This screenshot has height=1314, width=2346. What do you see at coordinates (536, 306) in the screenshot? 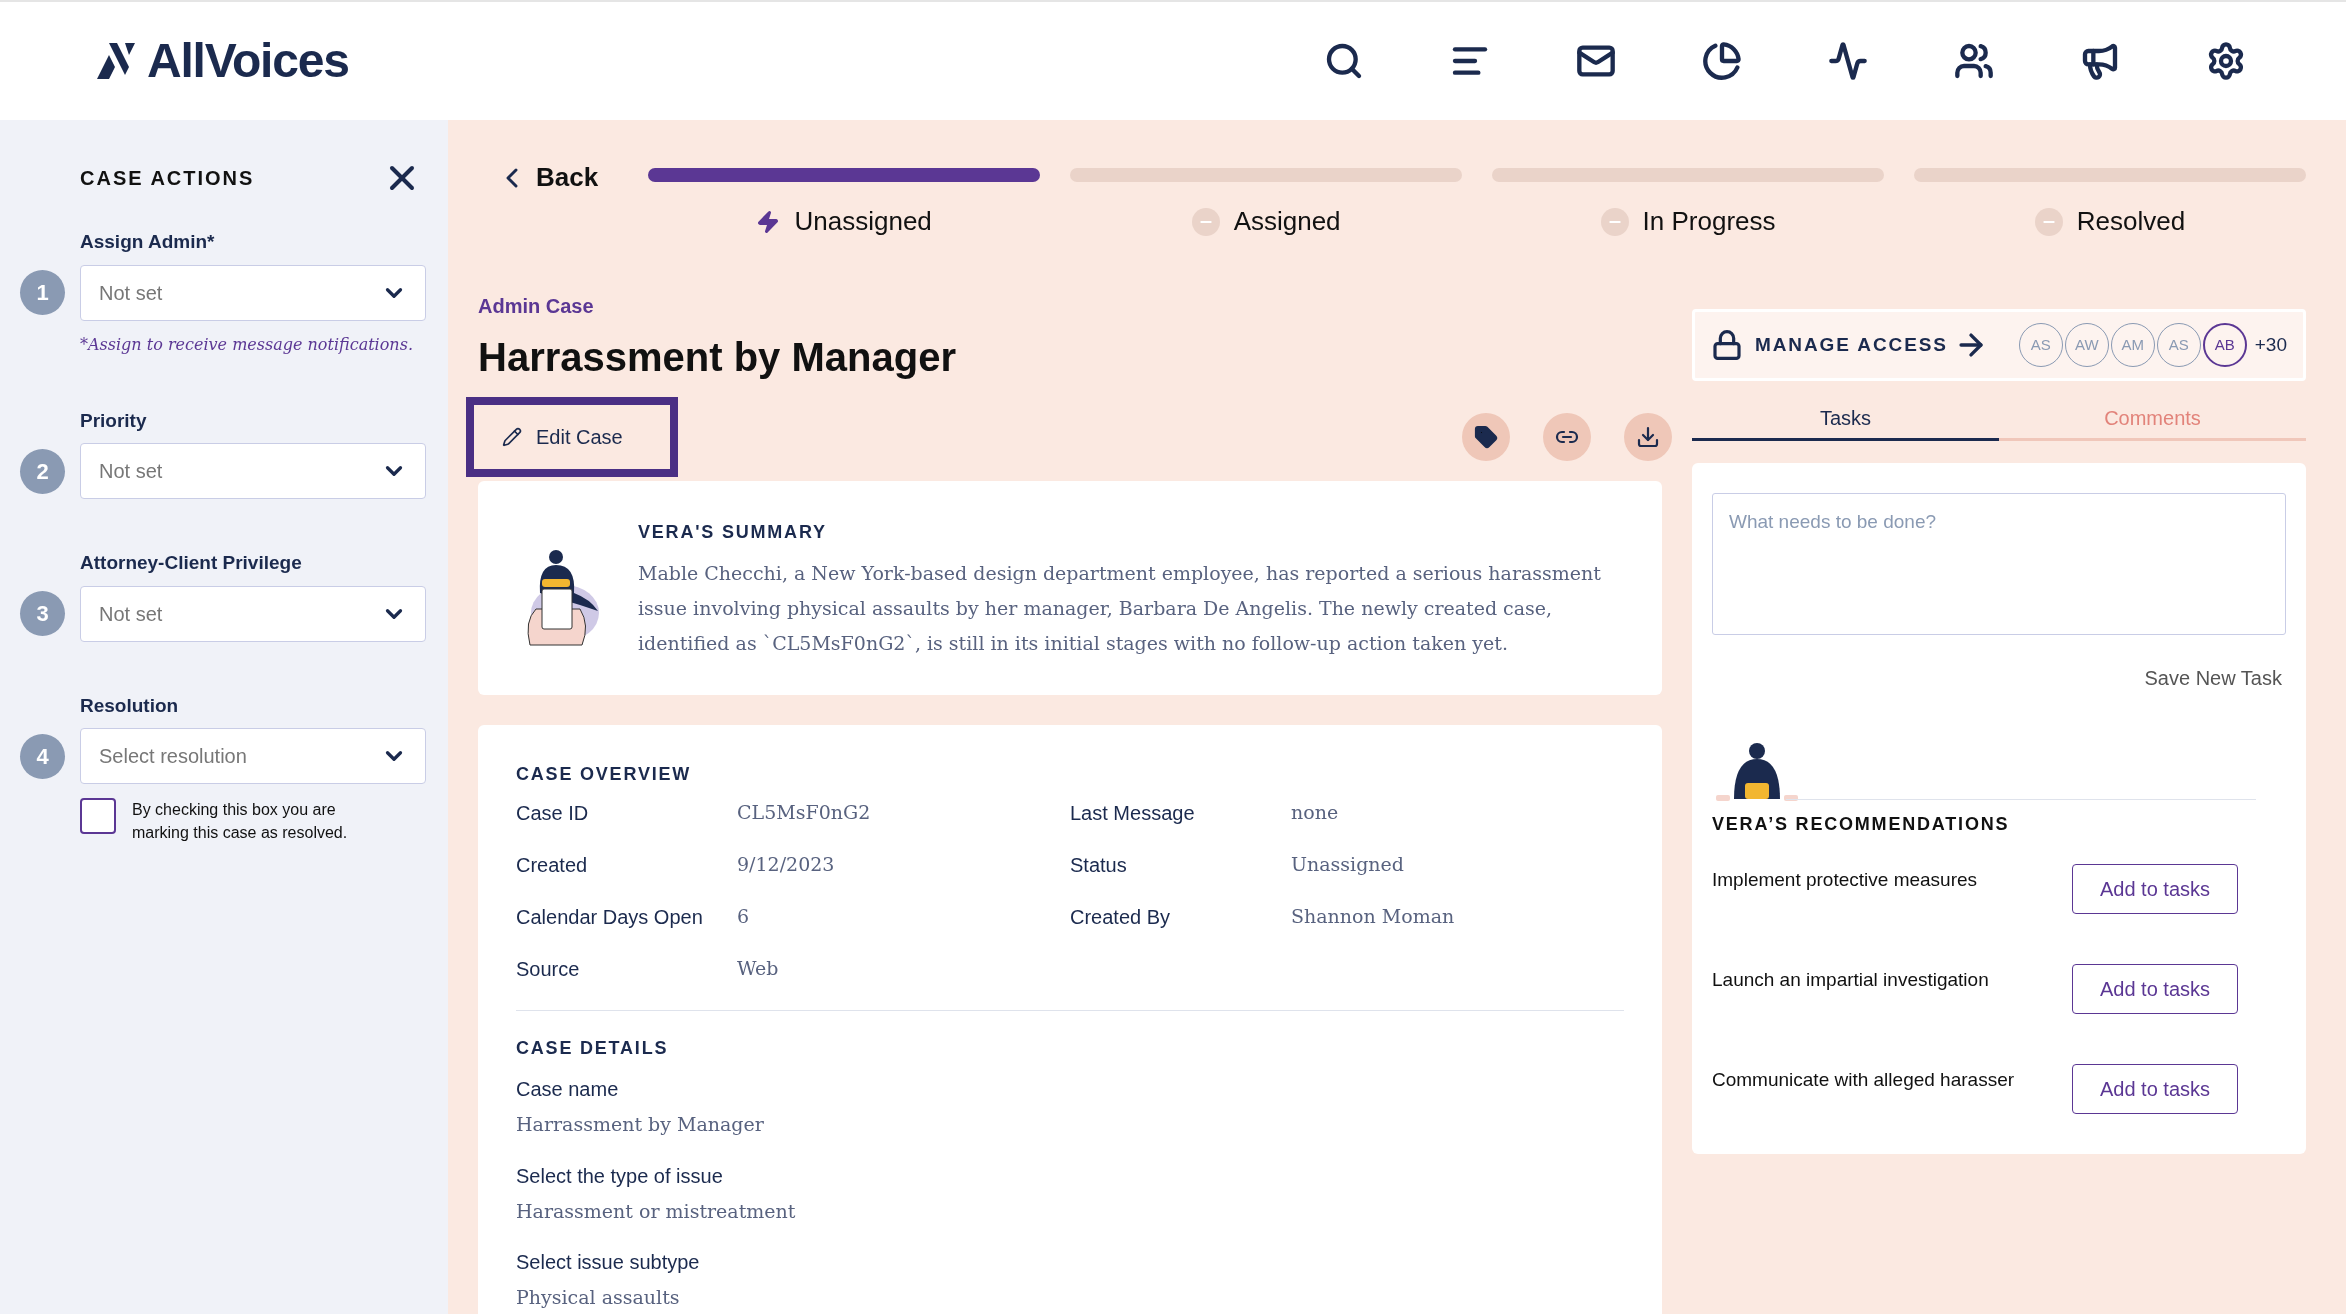
I see `case-type: Admin Case` at bounding box center [536, 306].